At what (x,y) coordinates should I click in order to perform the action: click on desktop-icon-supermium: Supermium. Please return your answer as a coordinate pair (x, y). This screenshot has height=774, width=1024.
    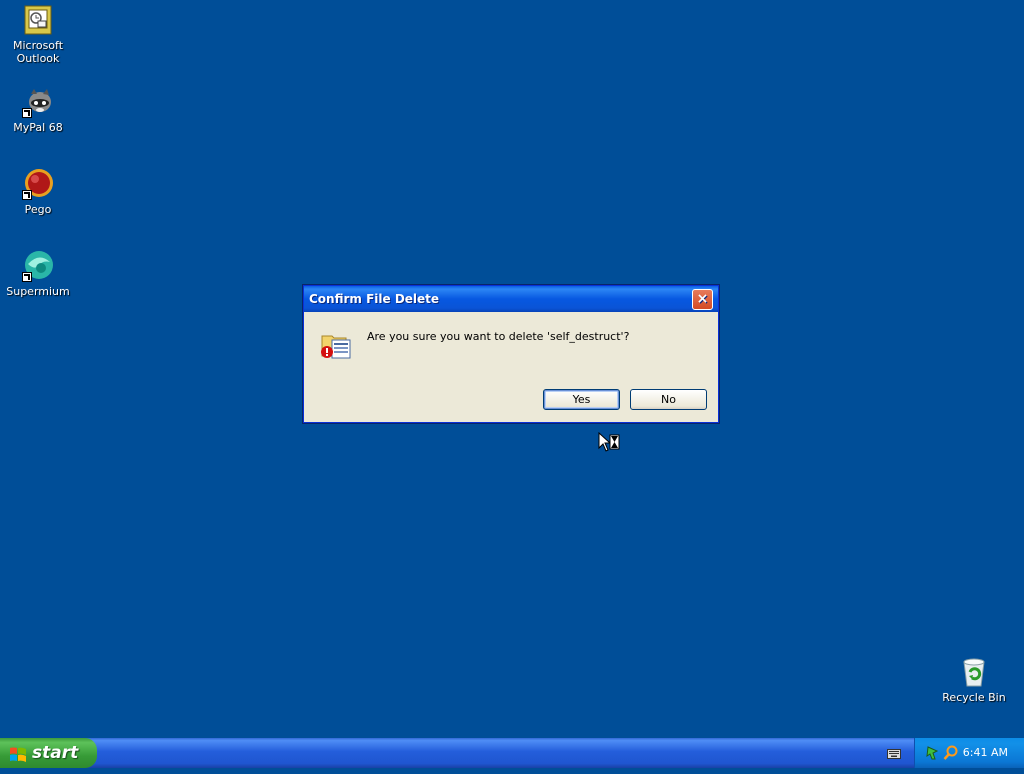
    Looking at the image, I should click on (38, 274).